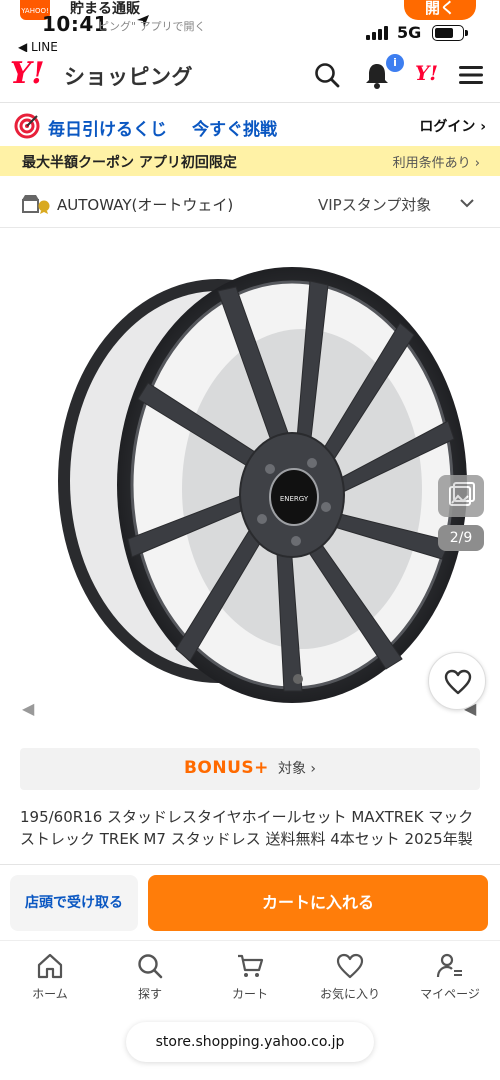 This screenshot has width=500, height=1080. I want to click on coupon-terms-link: 利用条件あり ›, so click(436, 161).